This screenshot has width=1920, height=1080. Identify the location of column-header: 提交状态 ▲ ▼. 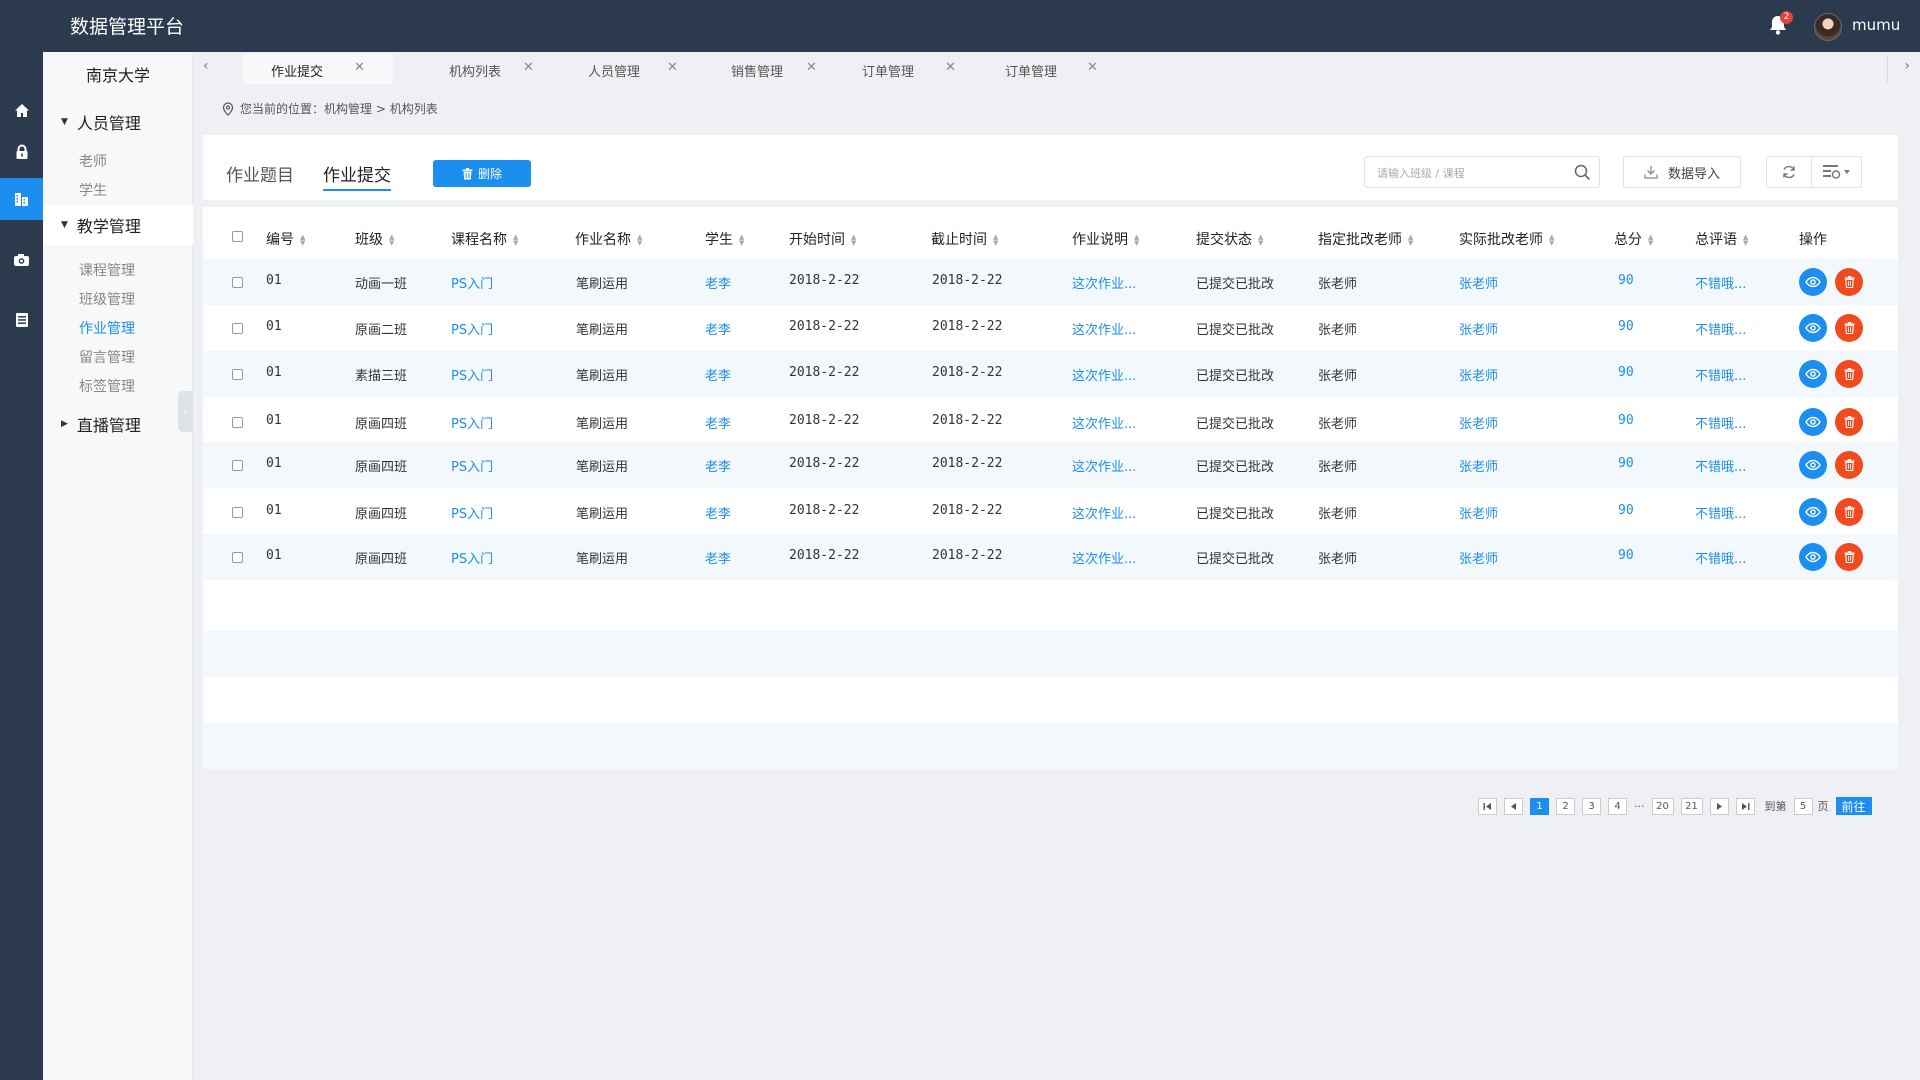
(1229, 239).